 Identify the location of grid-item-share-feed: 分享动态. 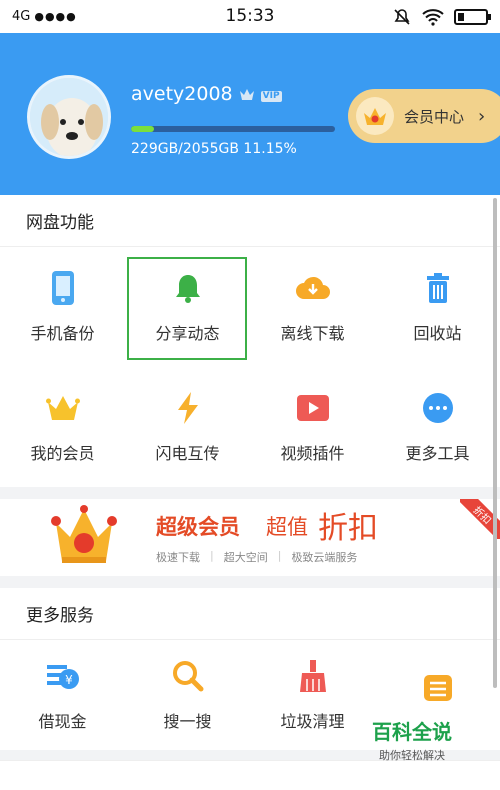
(187, 307).